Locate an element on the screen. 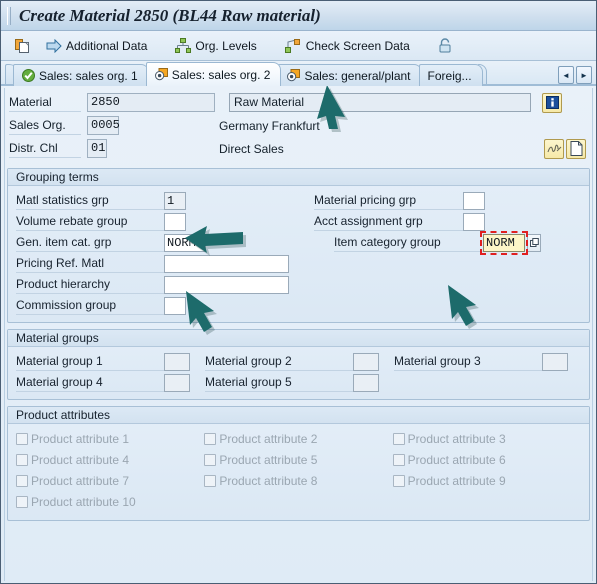 The width and height of the screenshot is (597, 584). toolbar-additional-data-button: Additional Data is located at coordinates (96, 46).